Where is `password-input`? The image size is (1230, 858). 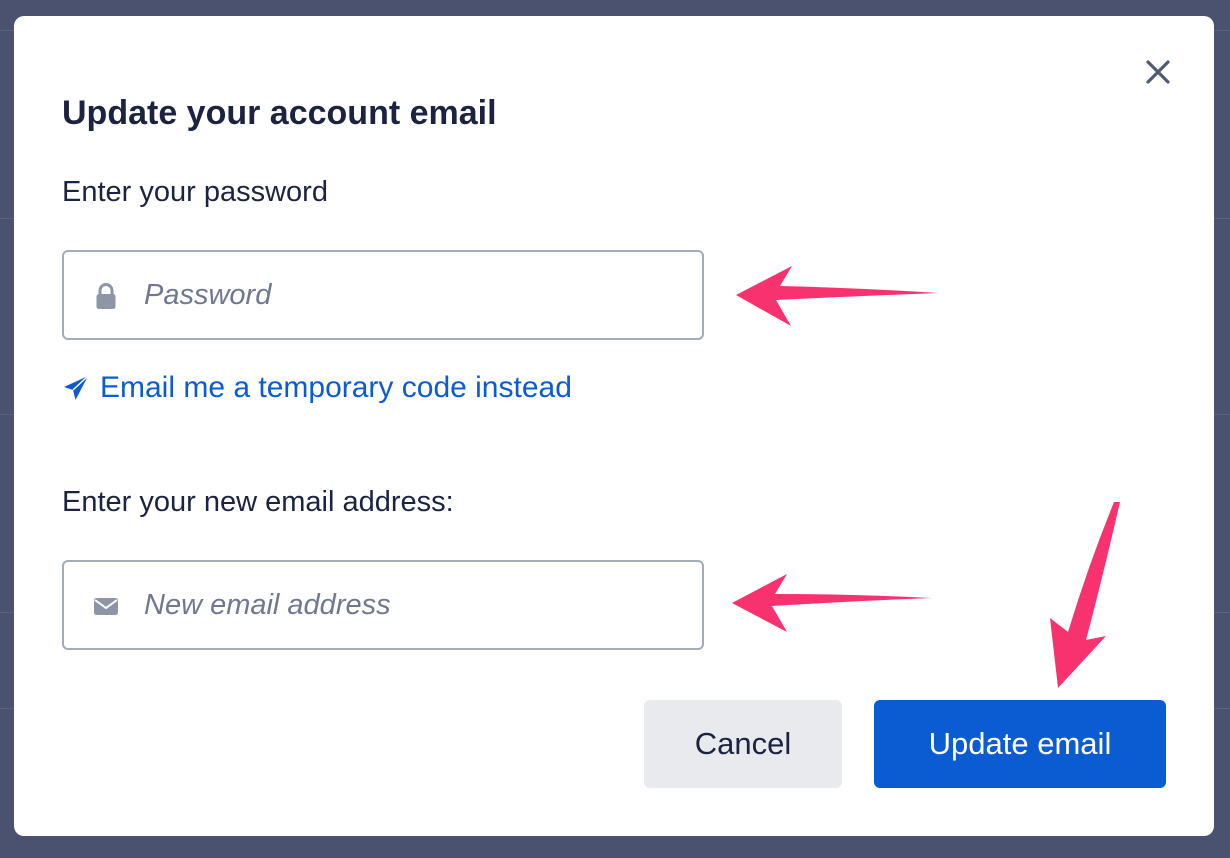 password-input is located at coordinates (414, 295).